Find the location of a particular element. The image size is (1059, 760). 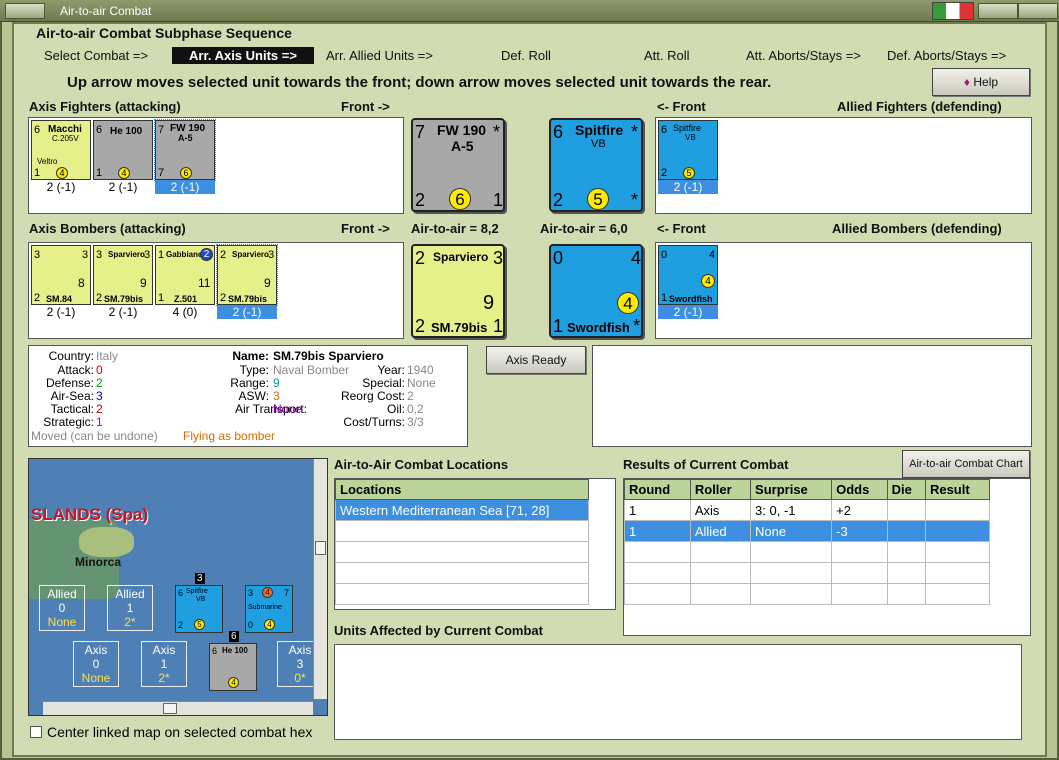

counter-subname: SM.84 is located at coordinates (59, 299).